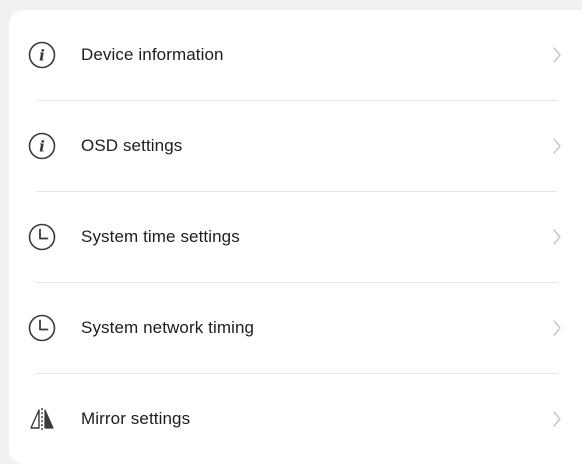 The height and width of the screenshot is (464, 582). What do you see at coordinates (160, 236) in the screenshot?
I see `system-time-settings-label: System time settings` at bounding box center [160, 236].